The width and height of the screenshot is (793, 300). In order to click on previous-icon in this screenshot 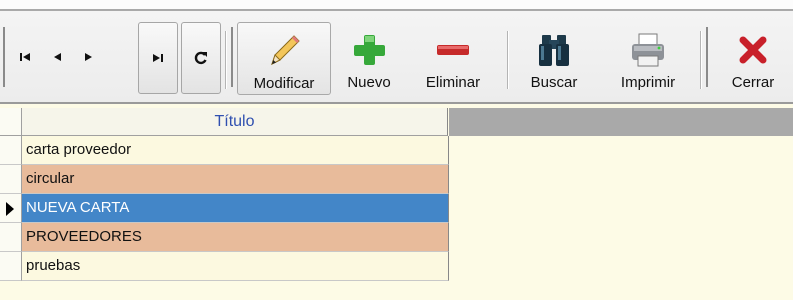, I will do `click(57, 57)`.